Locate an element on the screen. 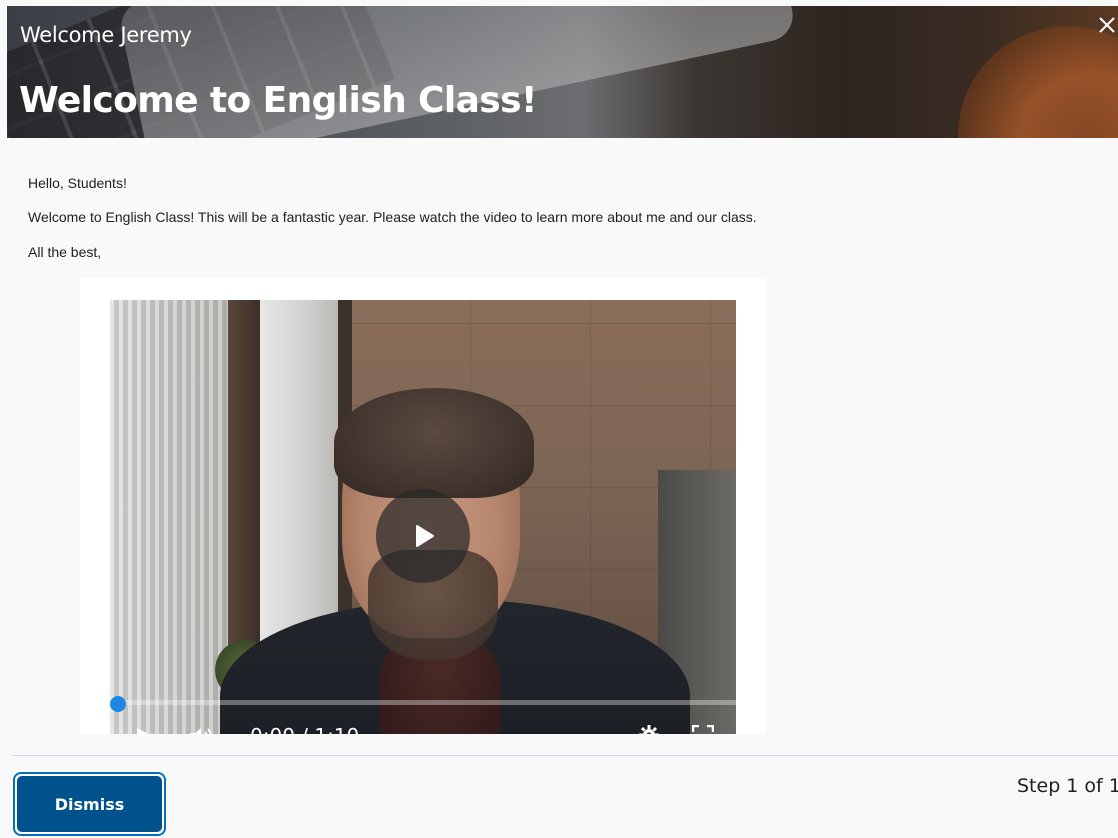 This screenshot has width=1118, height=838. close-icon is located at coordinates (1107, 25).